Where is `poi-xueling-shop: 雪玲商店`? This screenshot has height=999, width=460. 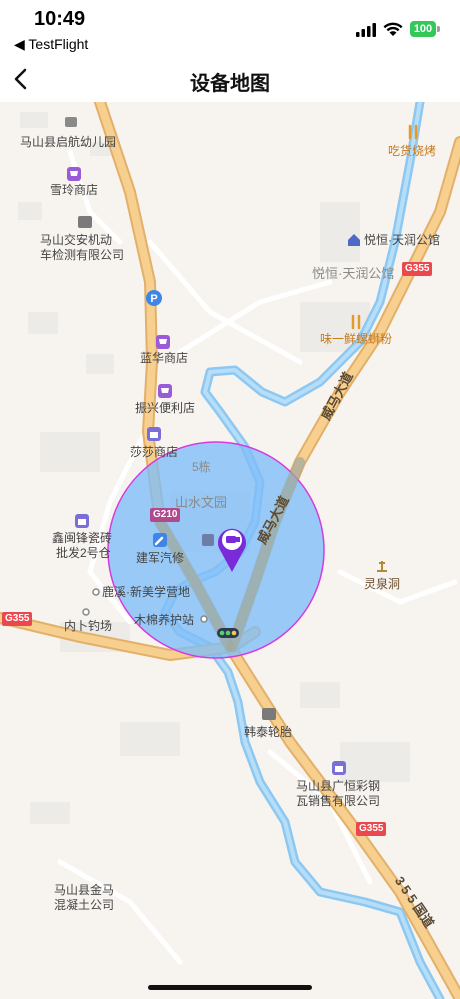
poi-xueling-shop: 雪玲商店 is located at coordinates (74, 190).